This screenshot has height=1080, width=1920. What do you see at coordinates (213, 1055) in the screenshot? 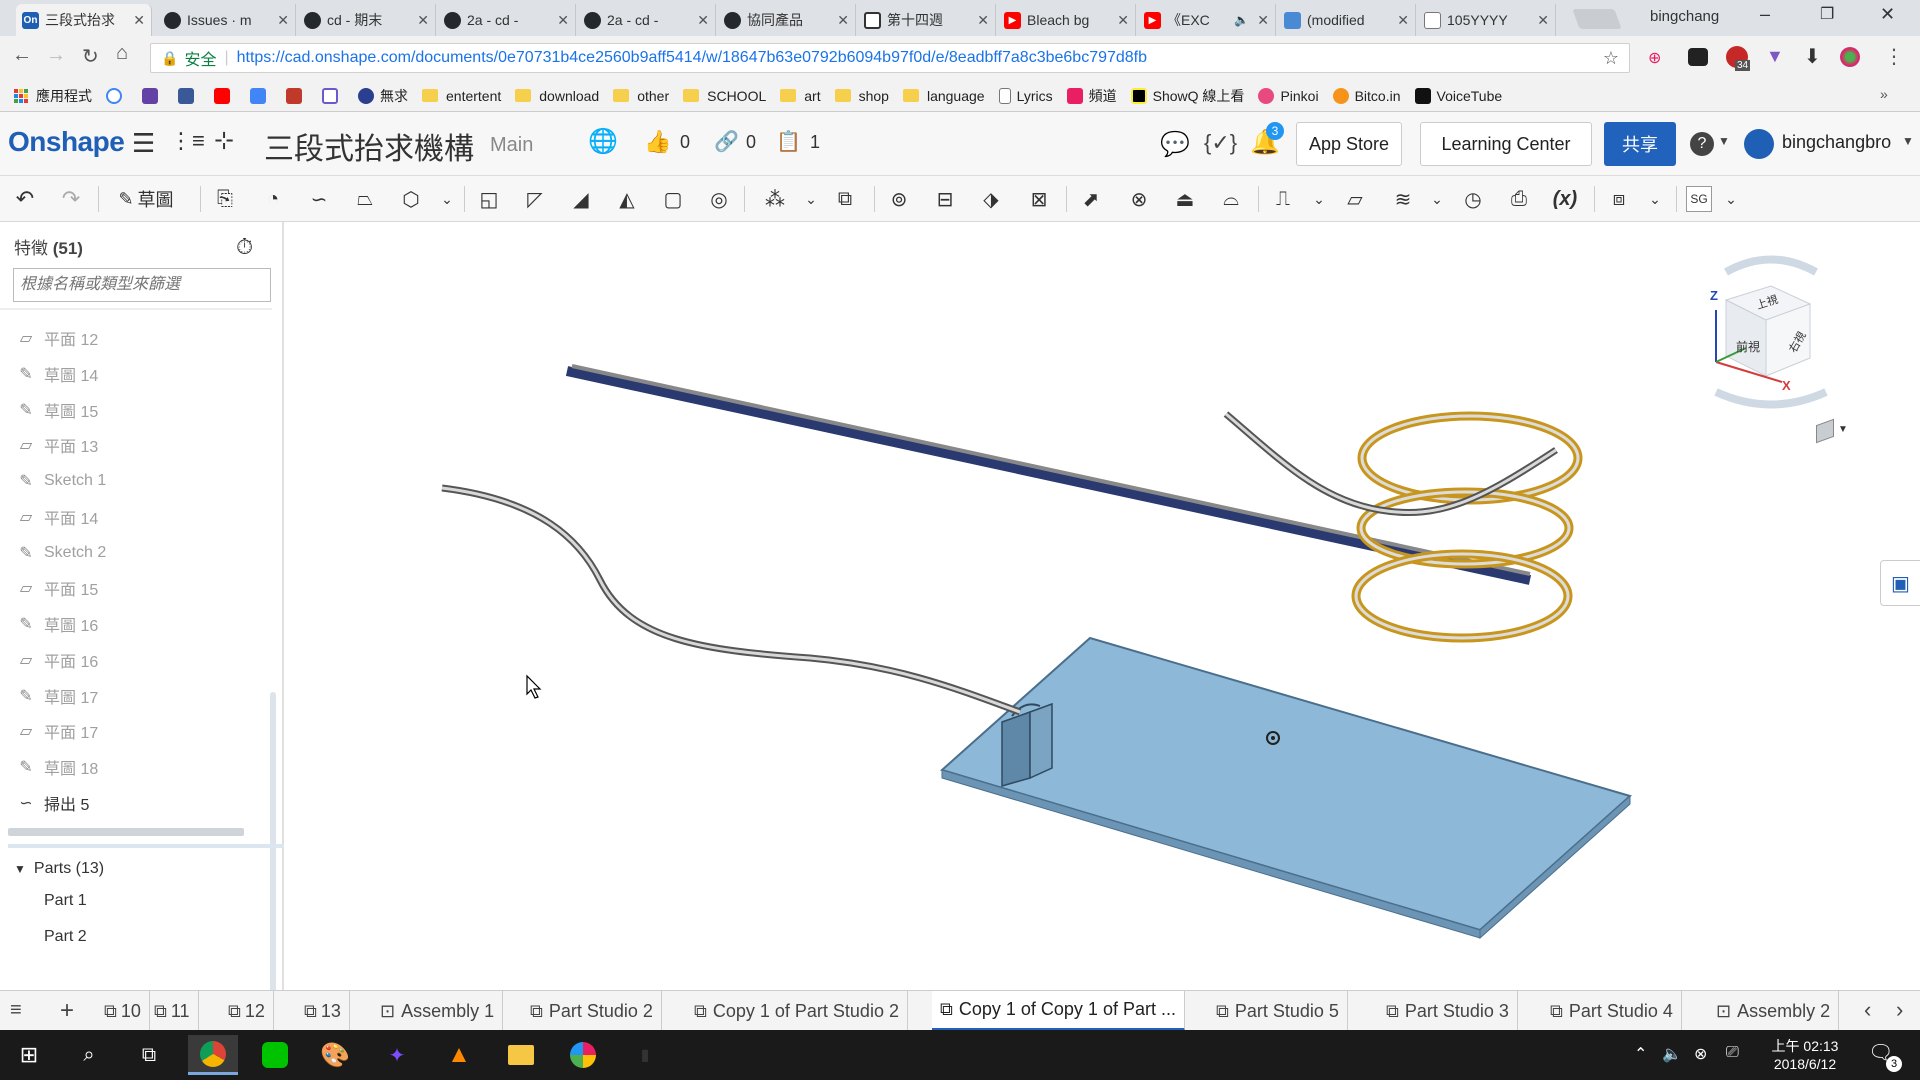
I see `chrome-taskbar-icon` at bounding box center [213, 1055].